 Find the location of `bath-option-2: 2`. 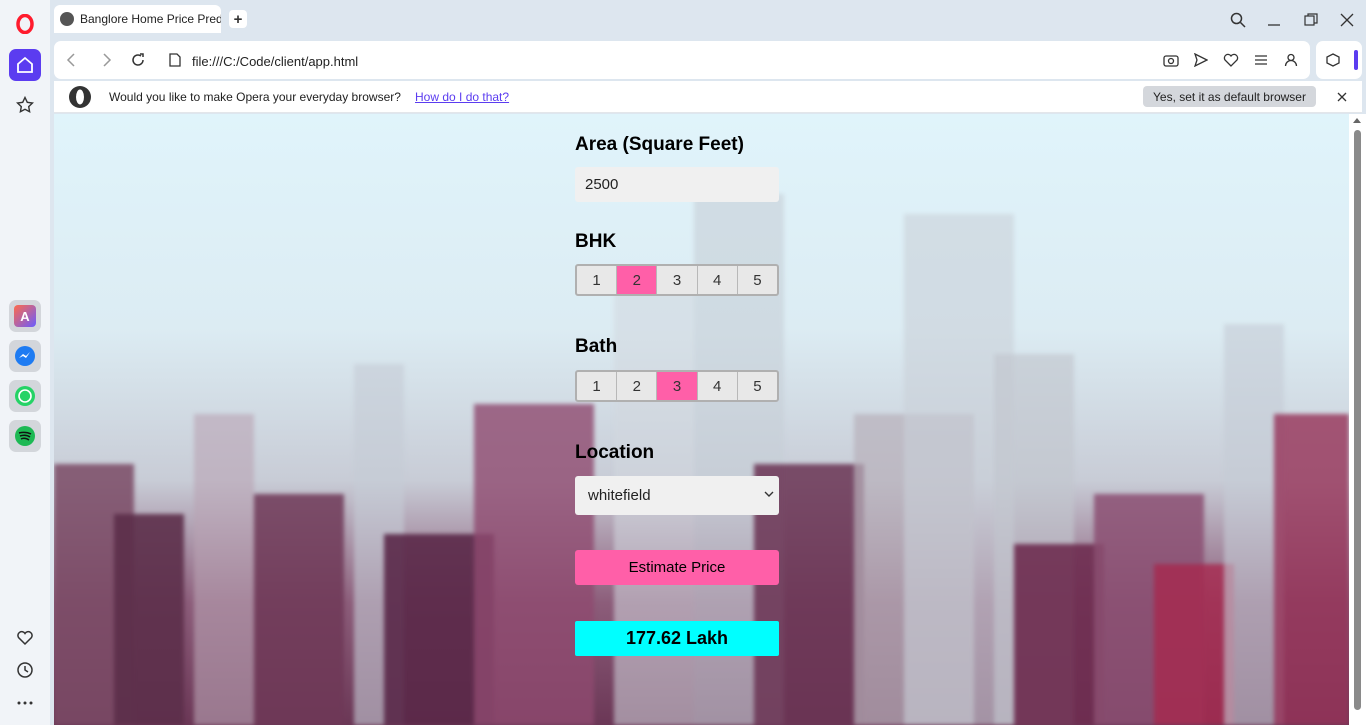

bath-option-2: 2 is located at coordinates (637, 386).